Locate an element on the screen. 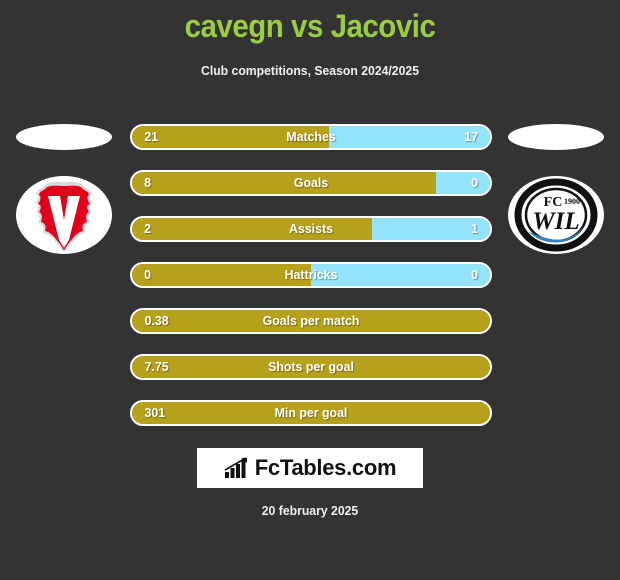 This screenshot has height=580, width=620. stat-row: 21 Matches 17 is located at coordinates (311, 137).